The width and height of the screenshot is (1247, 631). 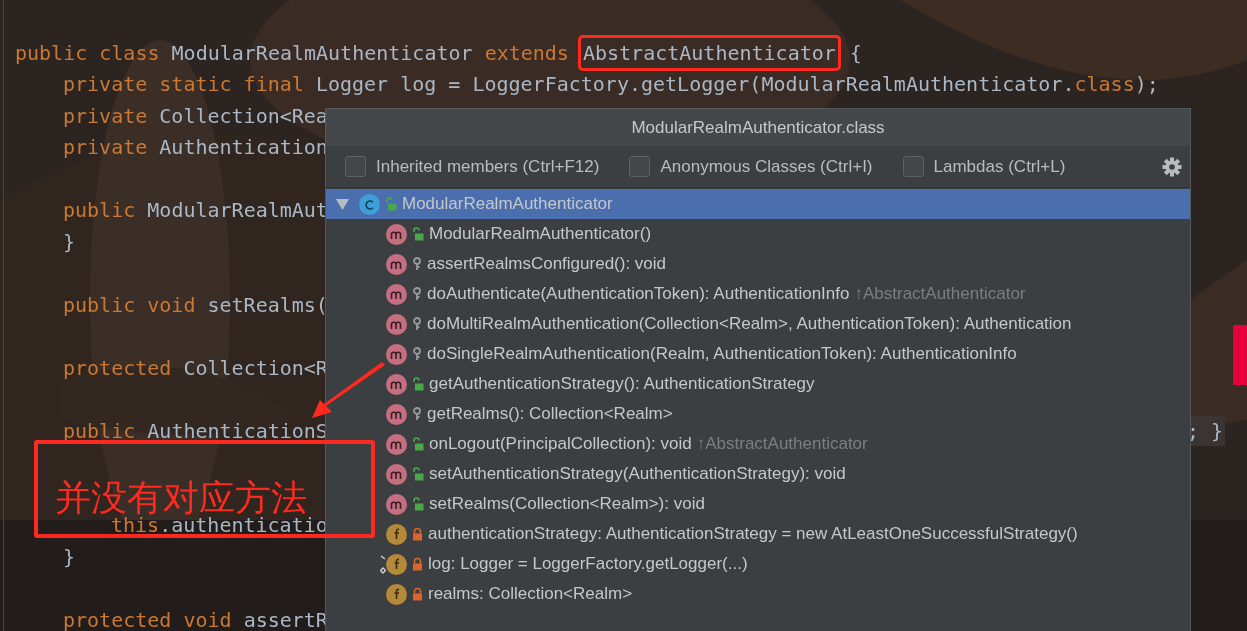 I want to click on code-token: Collection<R, so click(x=255, y=368).